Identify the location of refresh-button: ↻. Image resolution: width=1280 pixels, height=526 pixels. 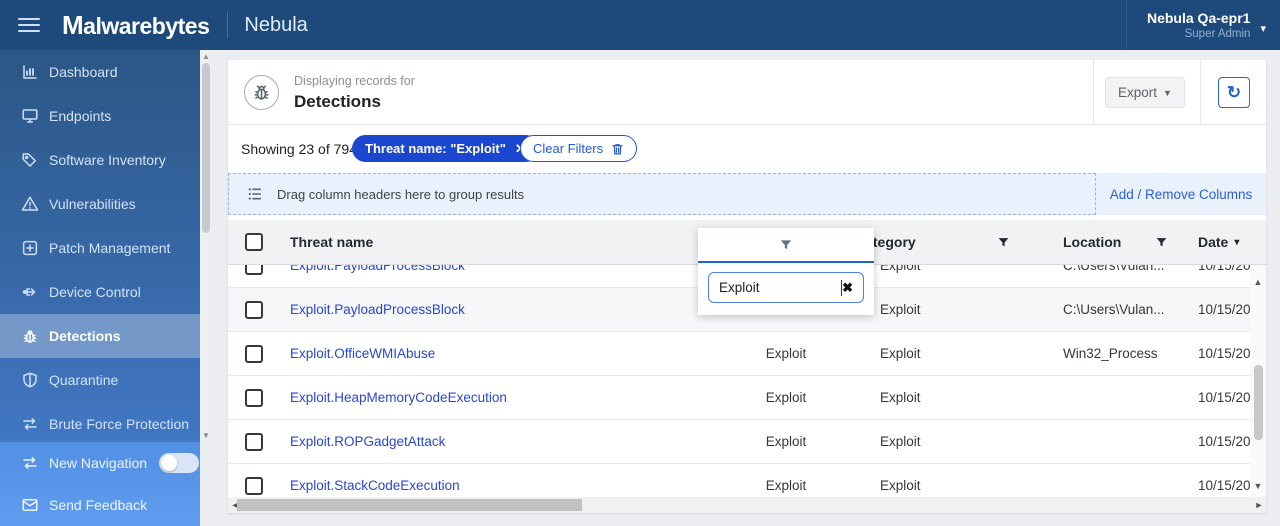
(1234, 92).